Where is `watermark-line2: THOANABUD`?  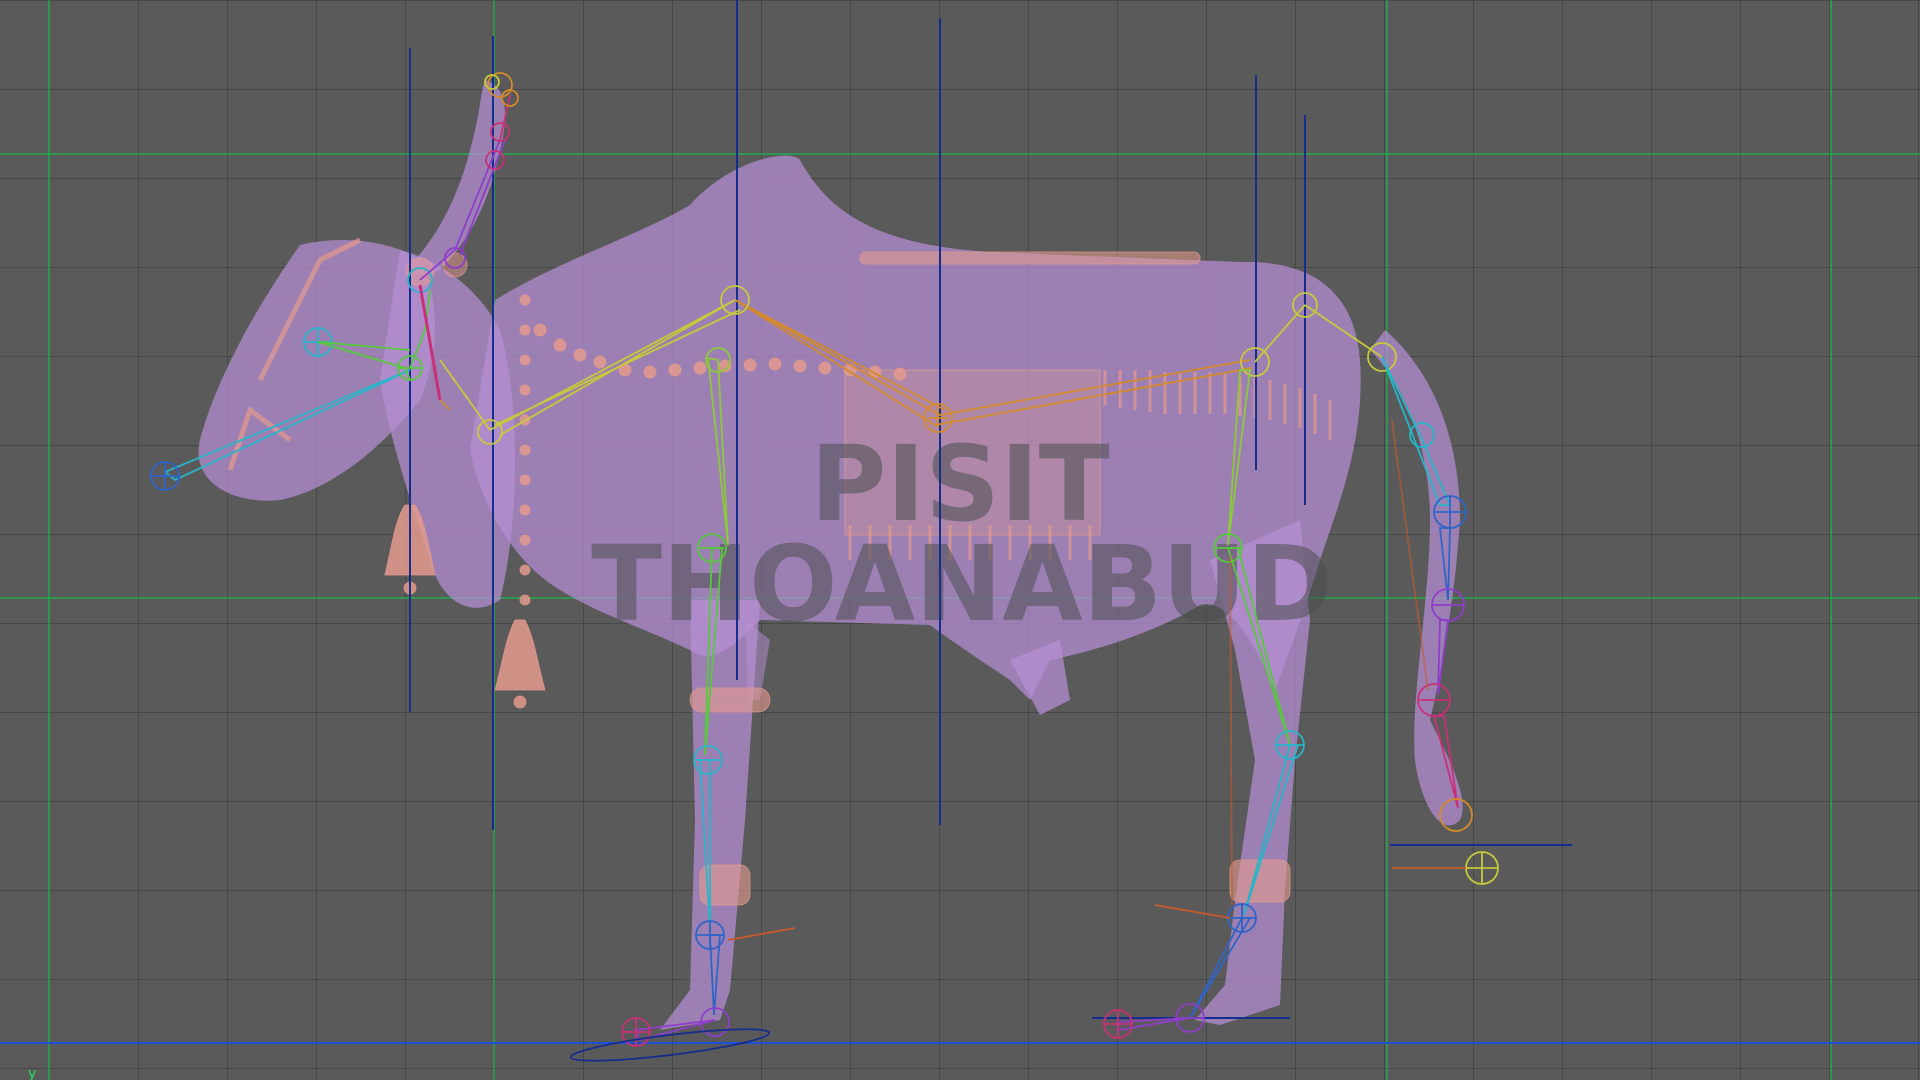 watermark-line2: THOANABUD is located at coordinates (962, 584).